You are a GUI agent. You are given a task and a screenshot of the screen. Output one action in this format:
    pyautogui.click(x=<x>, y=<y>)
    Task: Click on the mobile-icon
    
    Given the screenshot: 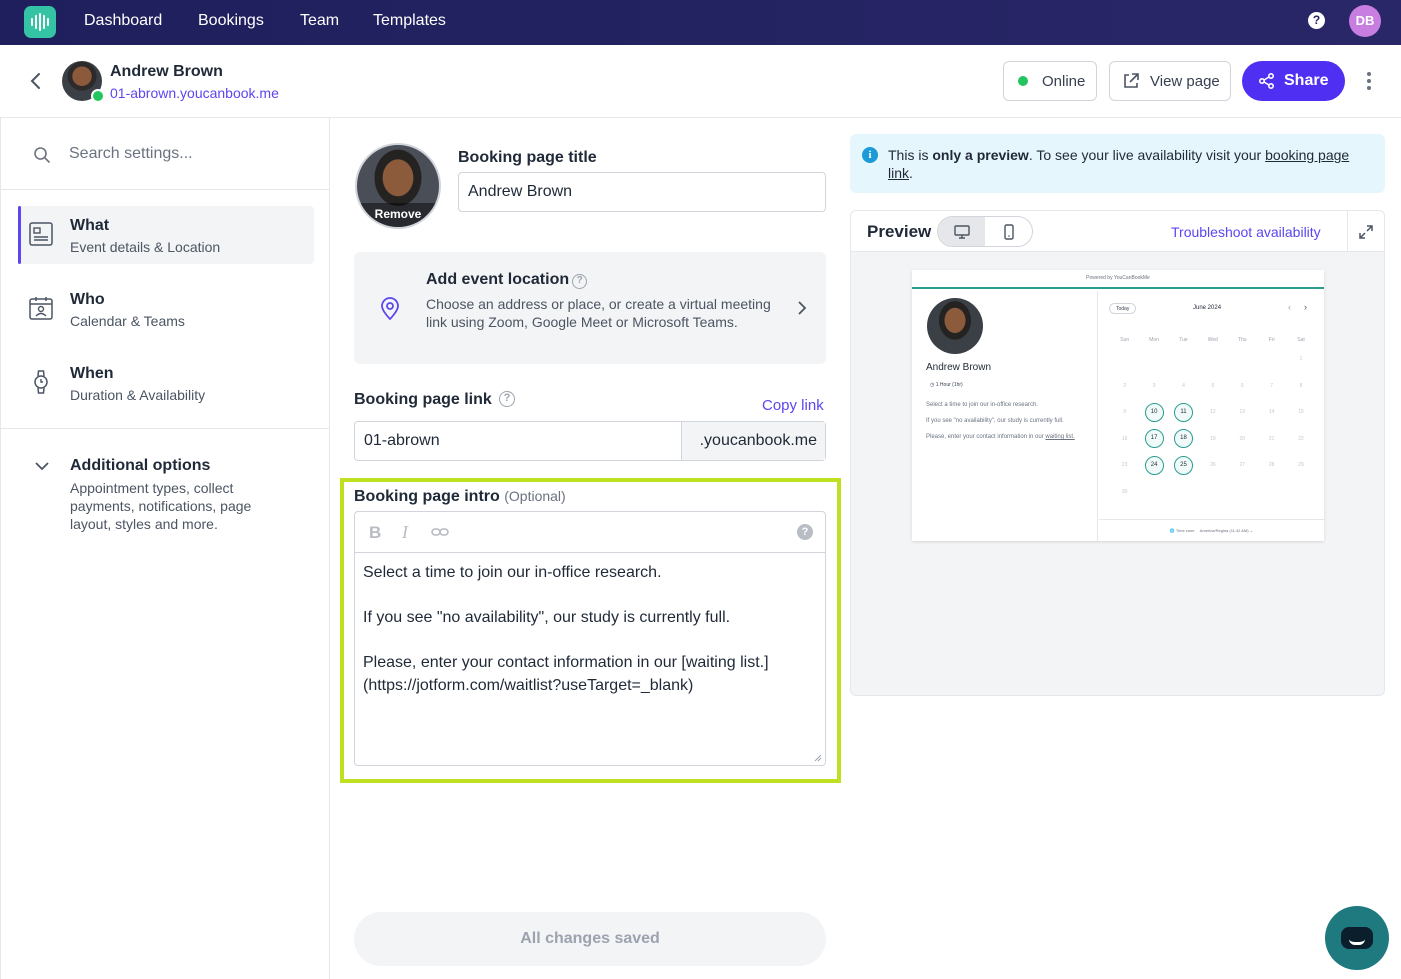 What is the action you would take?
    pyautogui.click(x=1008, y=231)
    